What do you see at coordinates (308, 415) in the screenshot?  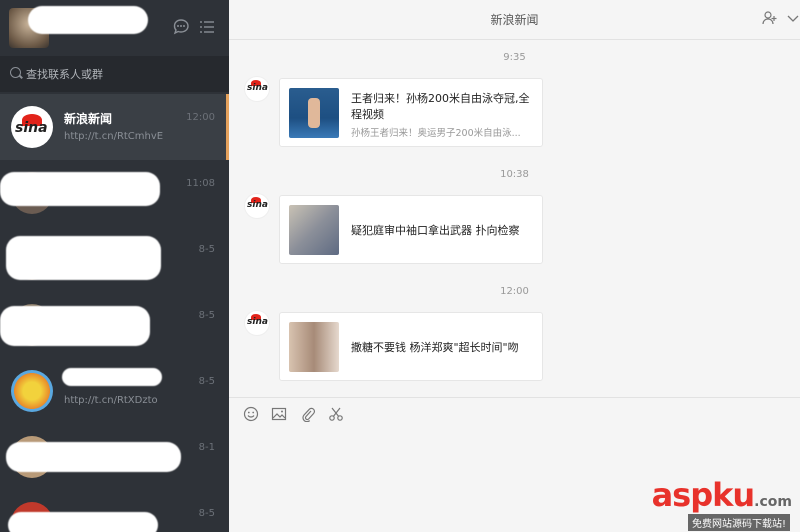 I see `attachment-icon` at bounding box center [308, 415].